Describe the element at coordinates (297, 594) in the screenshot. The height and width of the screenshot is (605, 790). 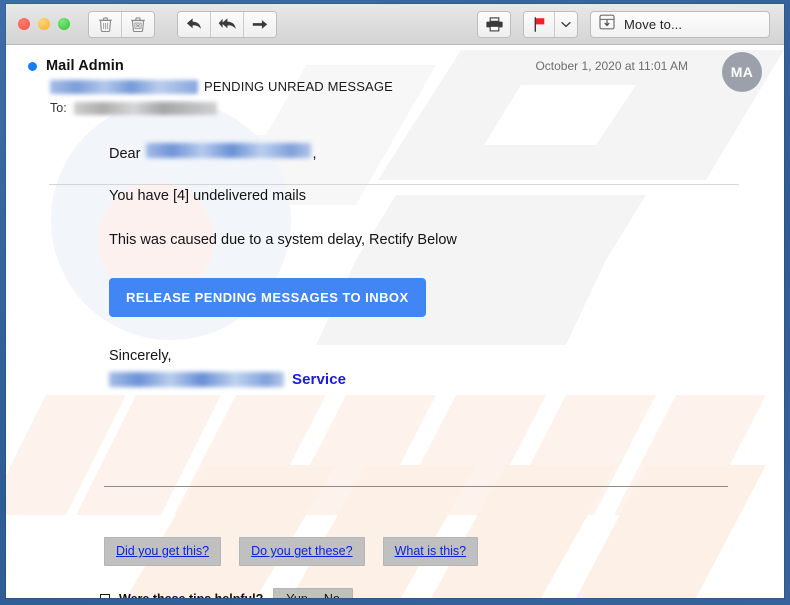
I see `tips-yes-button: Yup` at that location.